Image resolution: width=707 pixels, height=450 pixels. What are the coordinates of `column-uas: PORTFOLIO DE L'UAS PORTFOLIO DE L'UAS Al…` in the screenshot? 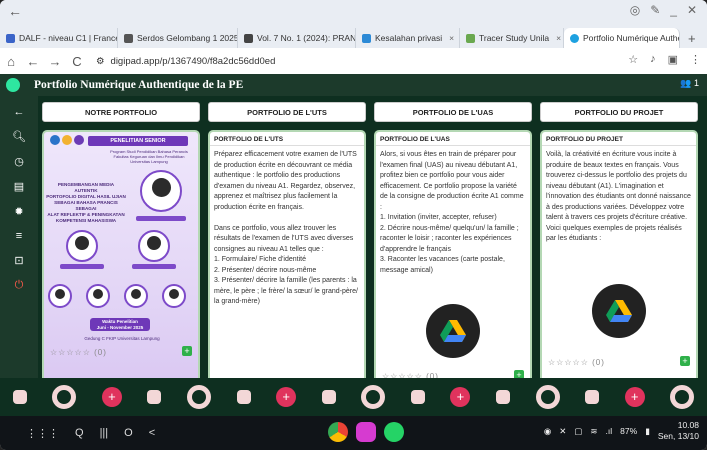 It's located at (453, 249).